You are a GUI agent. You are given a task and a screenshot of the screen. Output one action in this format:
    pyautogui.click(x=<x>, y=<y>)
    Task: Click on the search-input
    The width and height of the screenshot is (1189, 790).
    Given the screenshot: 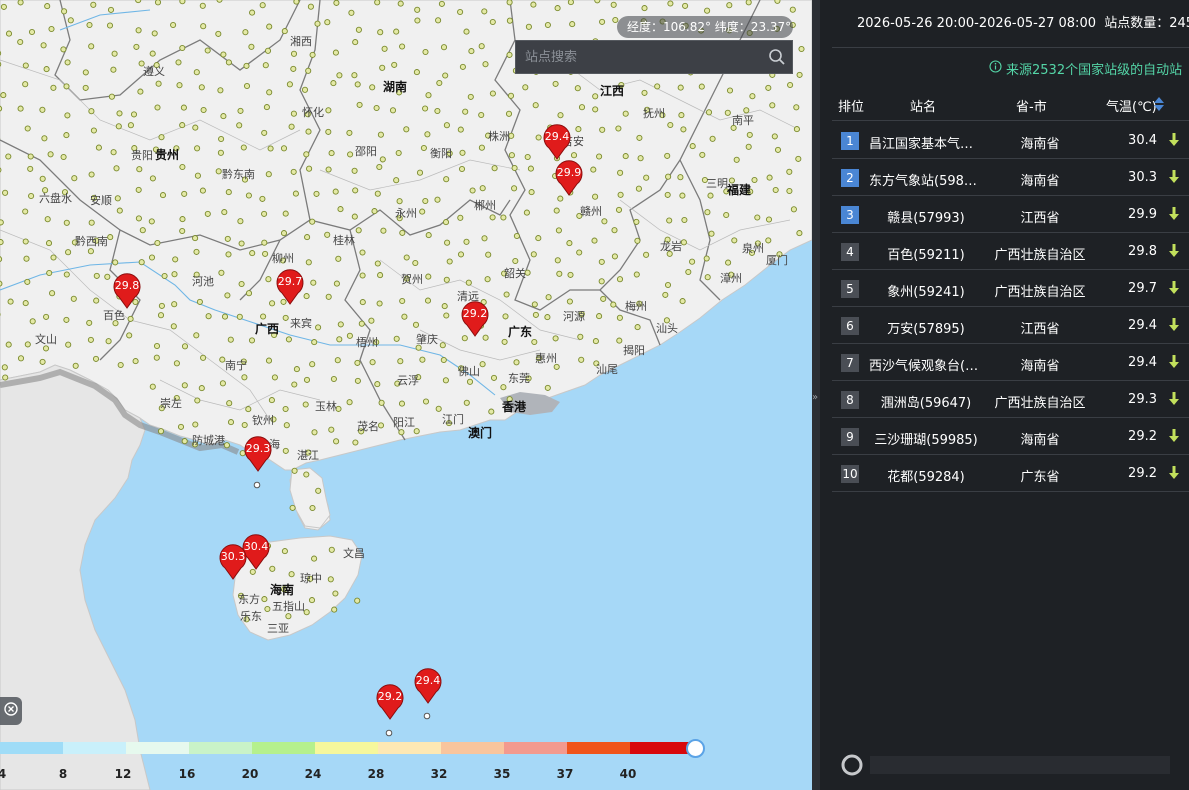 What is the action you would take?
    pyautogui.click(x=639, y=57)
    